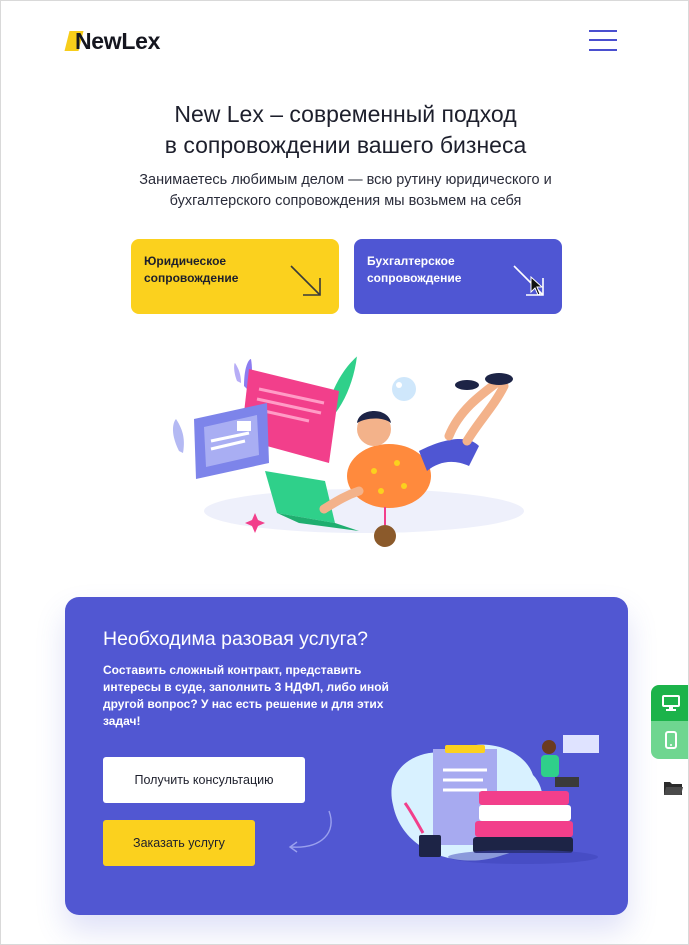 The width and height of the screenshot is (689, 945). I want to click on desktop-icon, so click(670, 703).